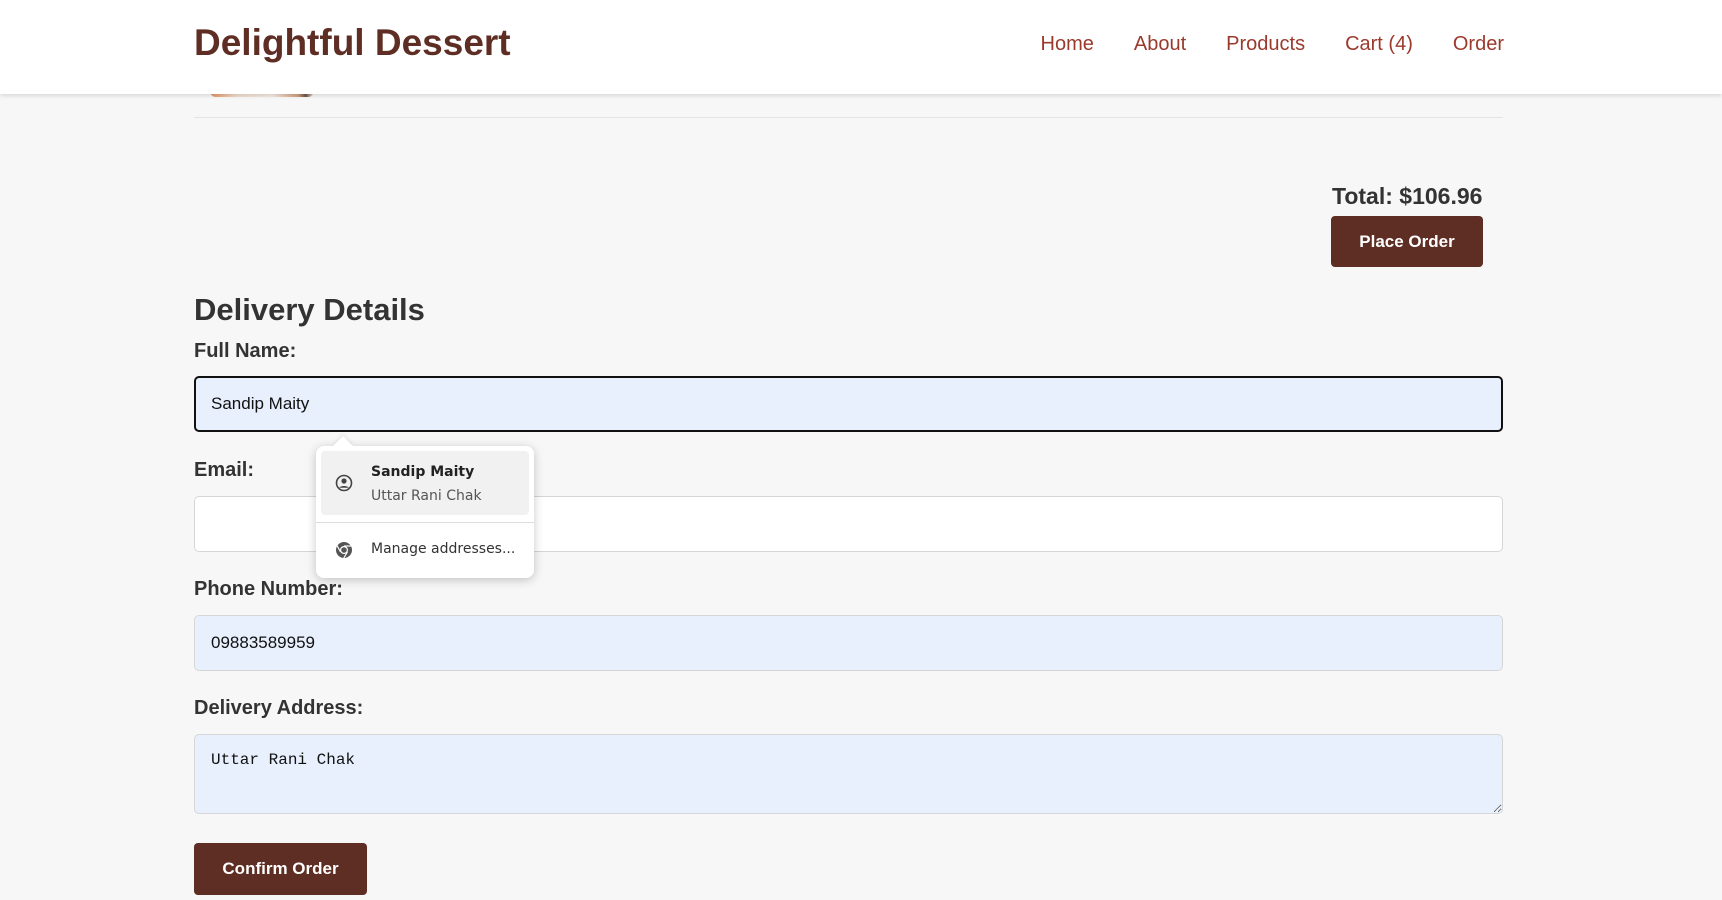 This screenshot has width=1722, height=900. What do you see at coordinates (245, 351) in the screenshot?
I see `full-name-label: Full Name:` at bounding box center [245, 351].